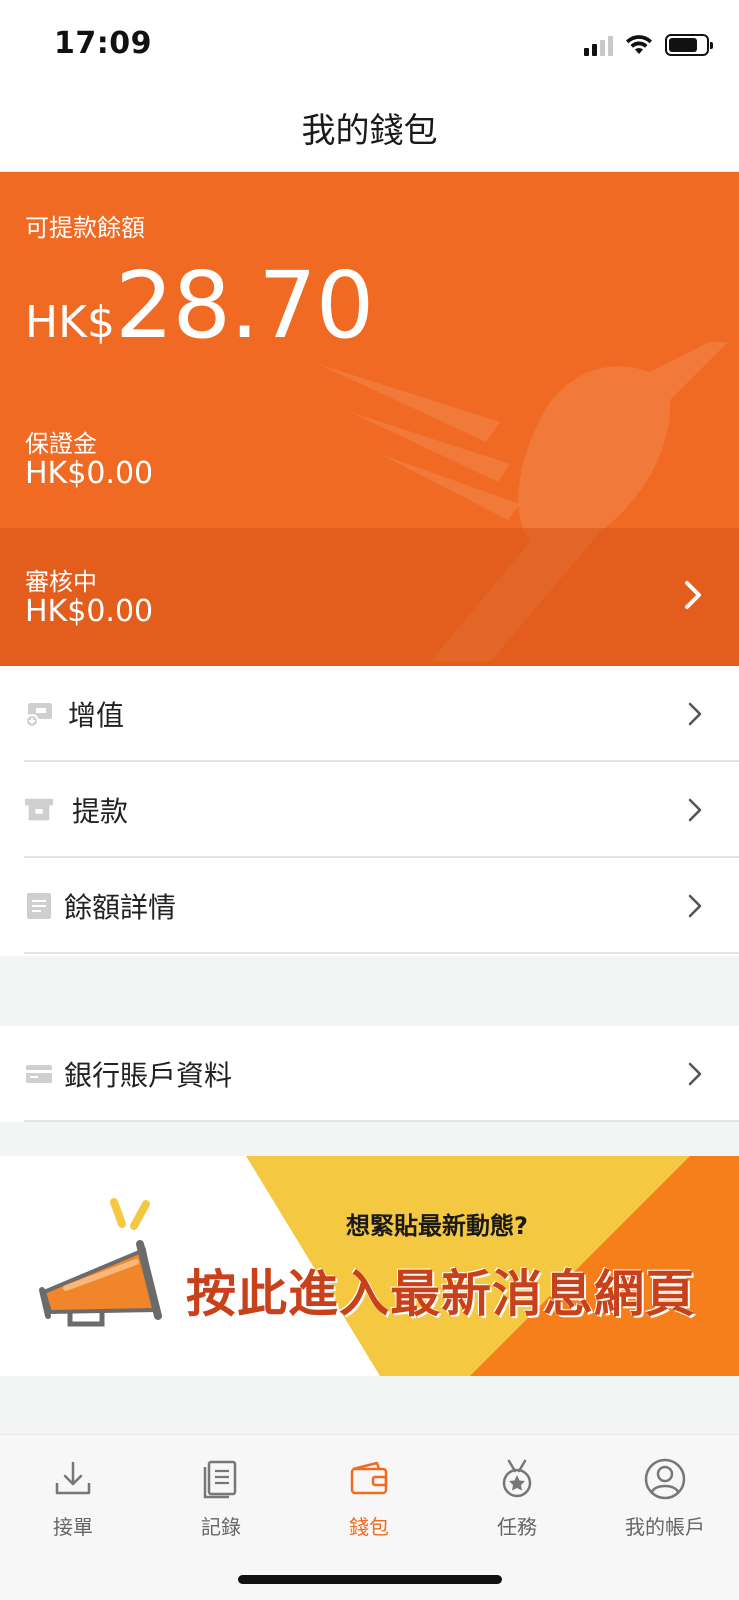  Describe the element at coordinates (517, 1527) in the screenshot. I see `tab-label-tasks: 任務` at that location.